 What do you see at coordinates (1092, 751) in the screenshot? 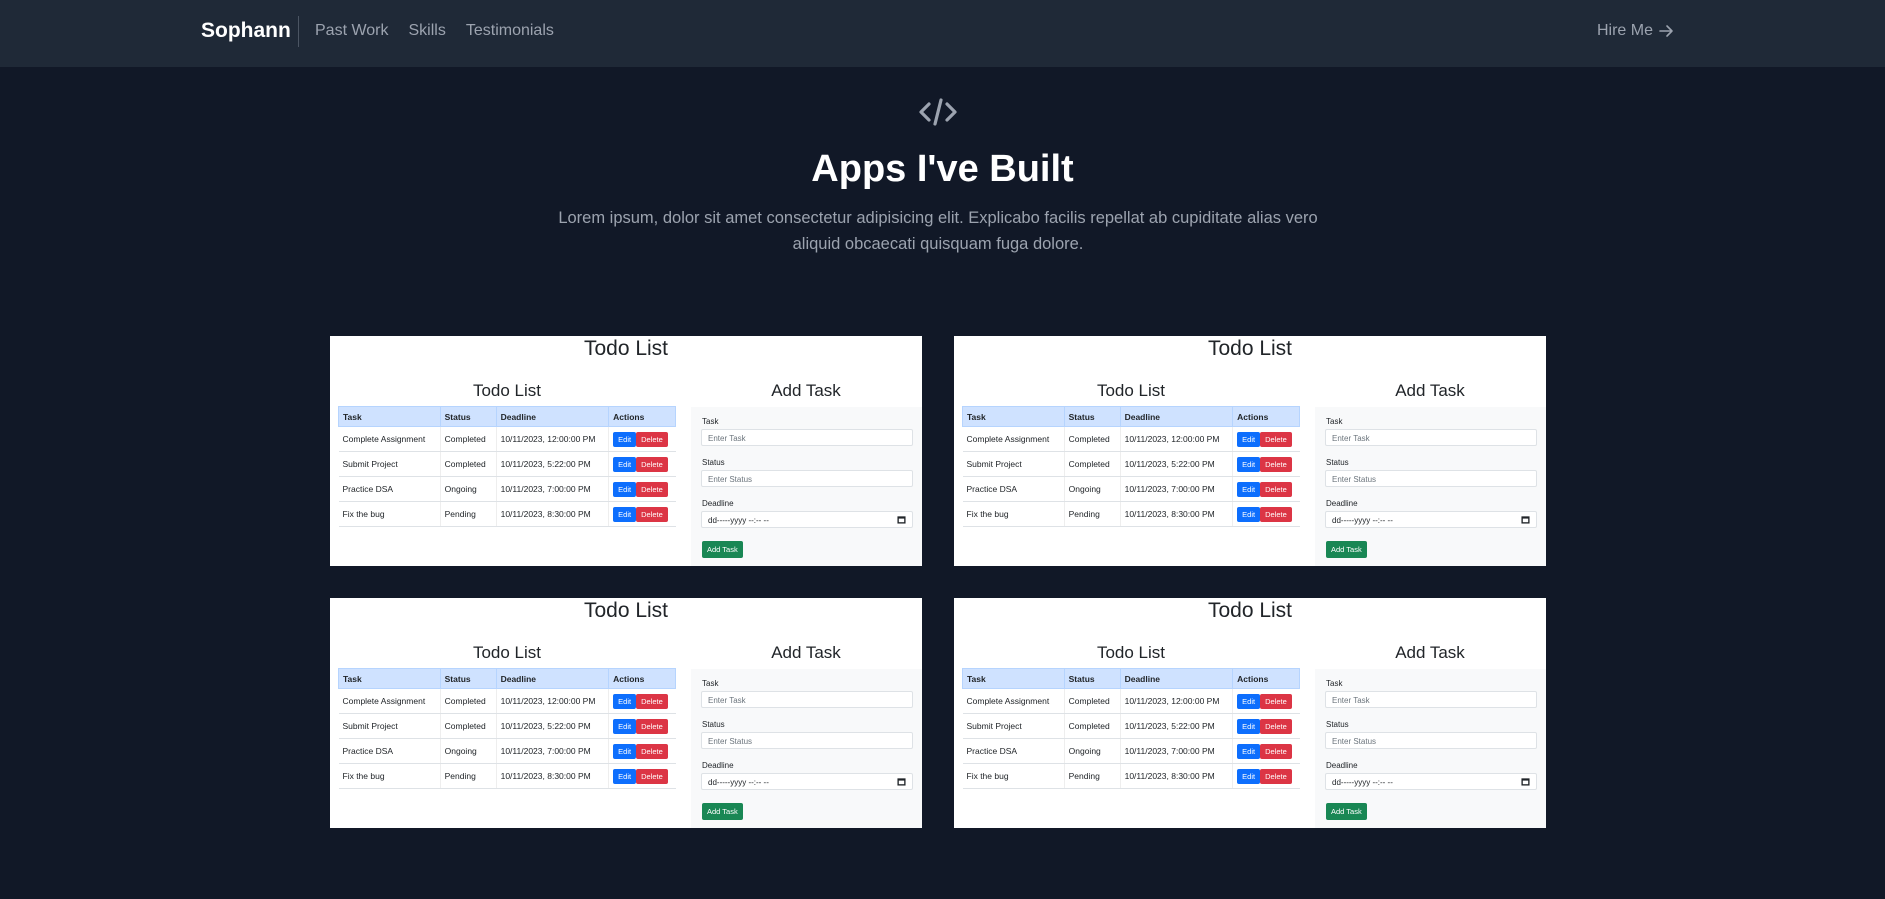
I see `status-cell: Ongoing` at bounding box center [1092, 751].